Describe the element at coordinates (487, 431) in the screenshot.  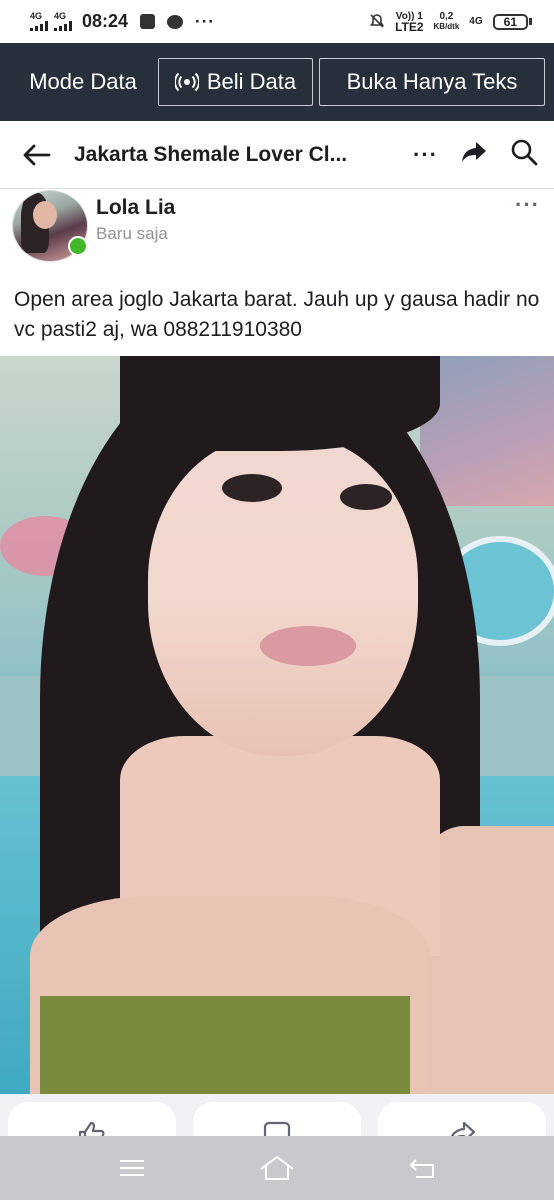
I see `photo-pillow` at that location.